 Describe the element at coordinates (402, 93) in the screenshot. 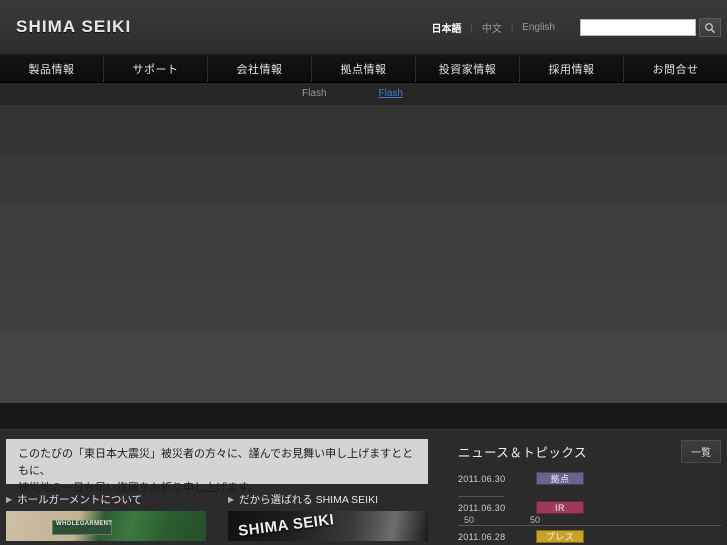

I see `flash-download-link: Flash` at that location.